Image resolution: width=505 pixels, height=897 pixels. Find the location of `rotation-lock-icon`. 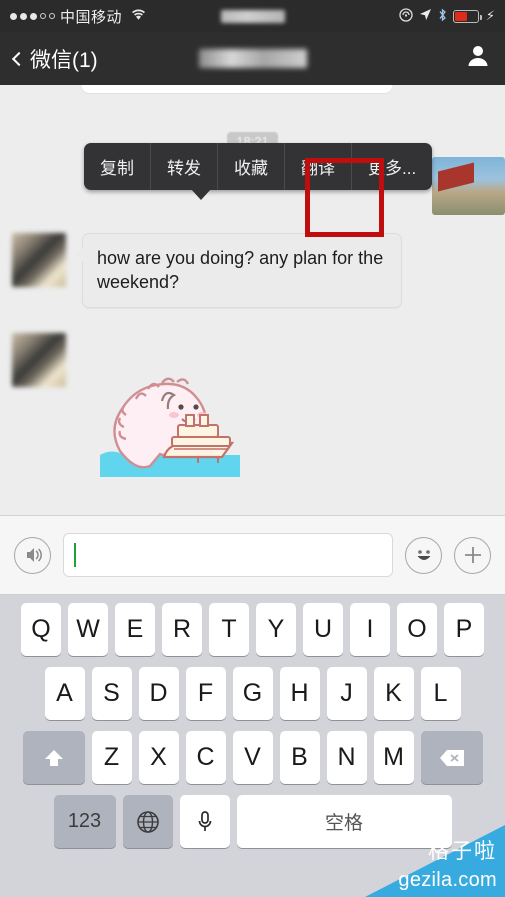

rotation-lock-icon is located at coordinates (406, 16).